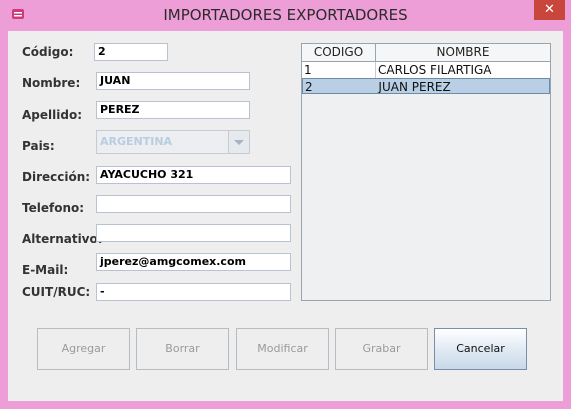 The height and width of the screenshot is (409, 571). Describe the element at coordinates (381, 349) in the screenshot. I see `grabar-button: Grabar` at that location.